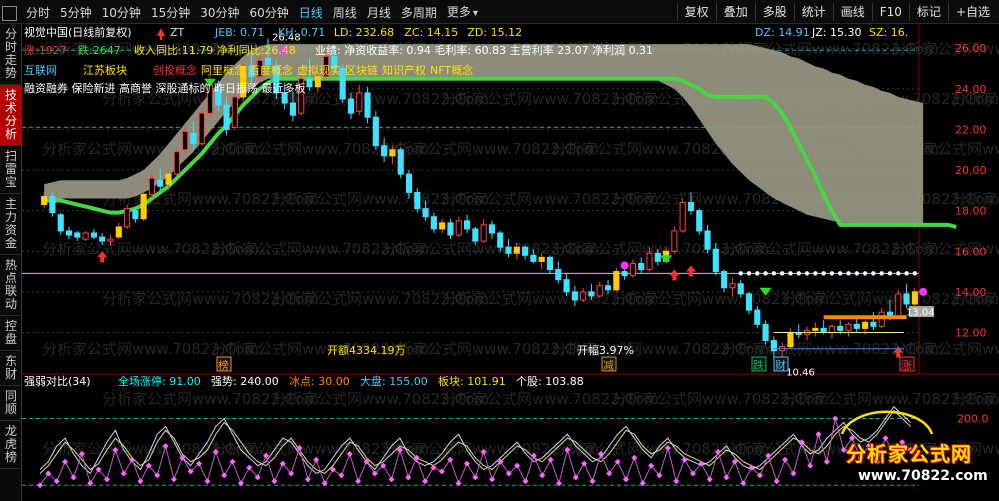 This screenshot has width=999, height=501. Describe the element at coordinates (11, 403) in the screenshot. I see `sidebar-item-7: 同顺` at that location.